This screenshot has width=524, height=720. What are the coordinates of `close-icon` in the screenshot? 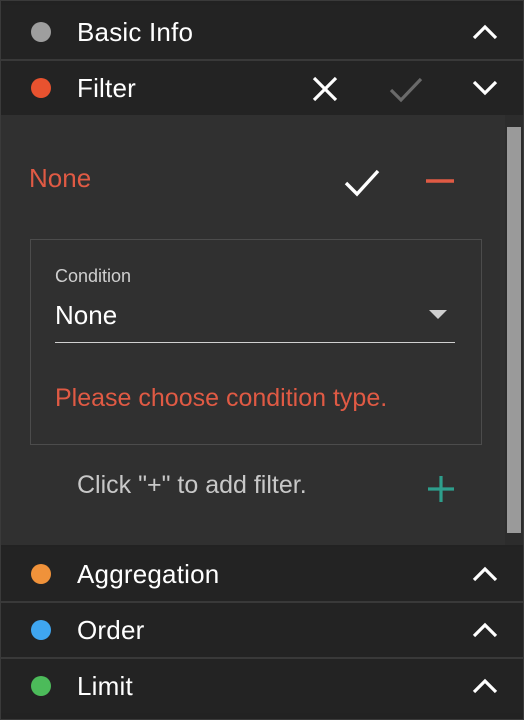 It's located at (325, 89).